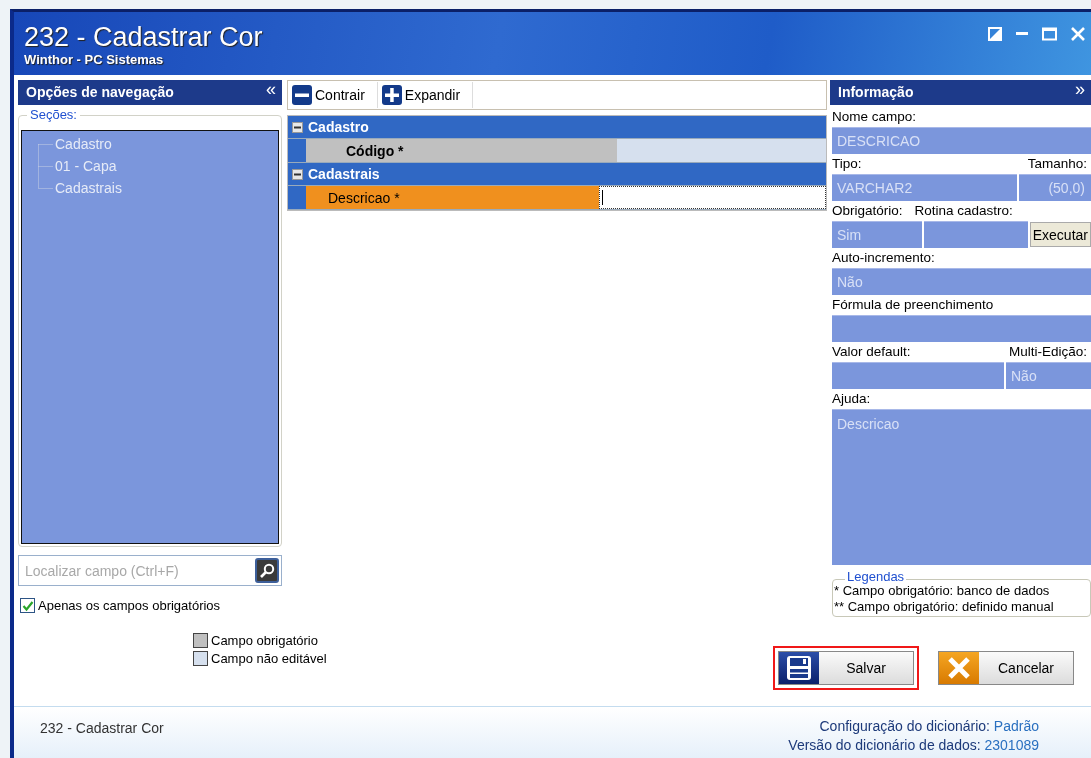 Image resolution: width=1091 pixels, height=758 pixels. I want to click on execute-button: Executar, so click(1060, 234).